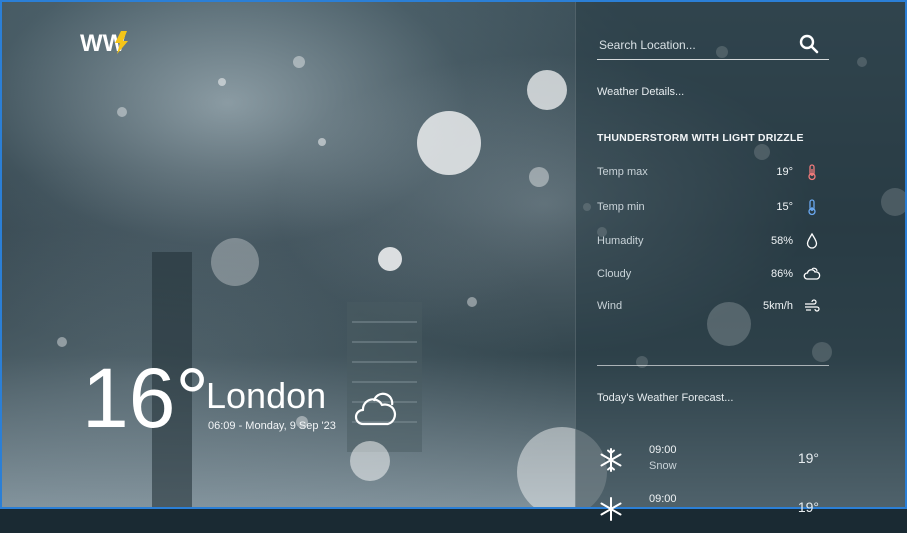 The width and height of the screenshot is (907, 533). I want to click on app-logo: WW, so click(106, 44).